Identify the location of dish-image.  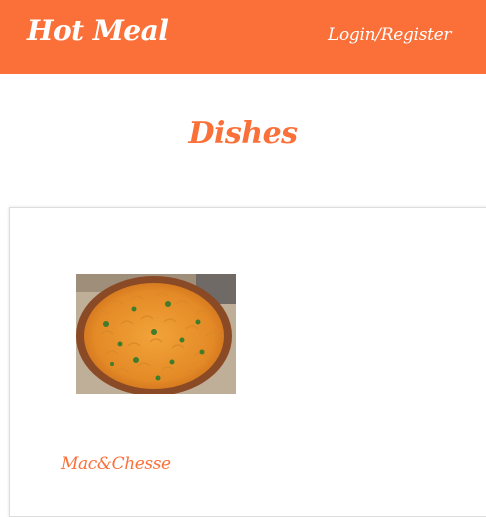
(156, 334).